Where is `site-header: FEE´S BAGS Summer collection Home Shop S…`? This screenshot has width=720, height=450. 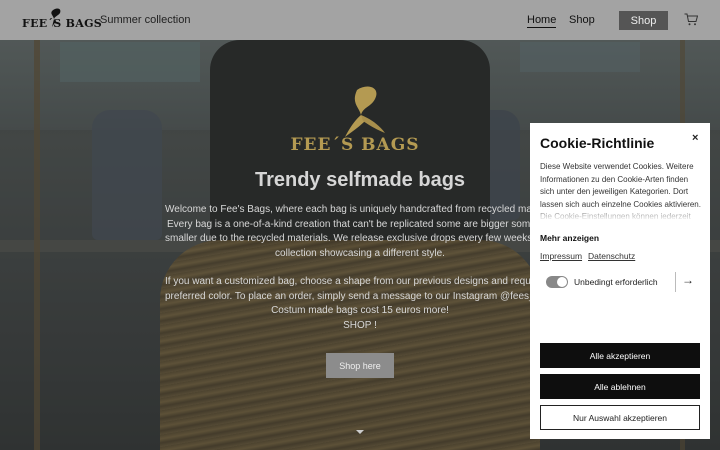
site-header: FEE´S BAGS Summer collection Home Shop S… is located at coordinates (360, 20).